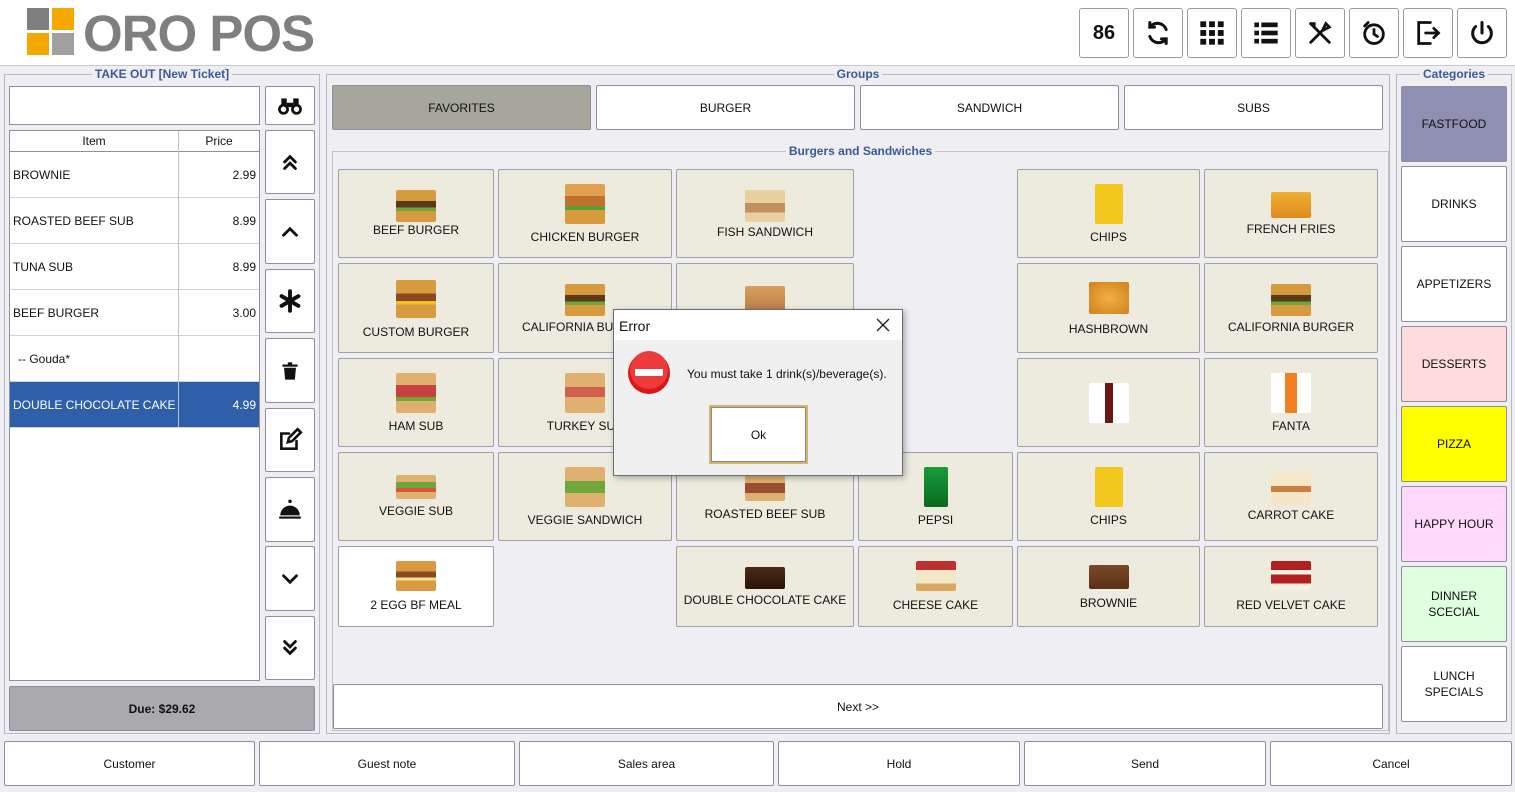  Describe the element at coordinates (416, 426) in the screenshot. I see `menu-item-label: HAM SUB` at that location.